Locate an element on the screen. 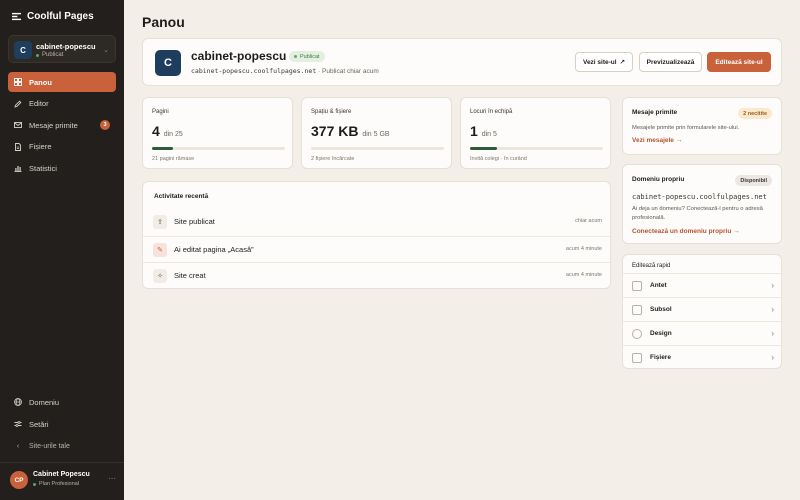 The height and width of the screenshot is (500, 800). sidebar-item-label: Statistici is located at coordinates (43, 168).